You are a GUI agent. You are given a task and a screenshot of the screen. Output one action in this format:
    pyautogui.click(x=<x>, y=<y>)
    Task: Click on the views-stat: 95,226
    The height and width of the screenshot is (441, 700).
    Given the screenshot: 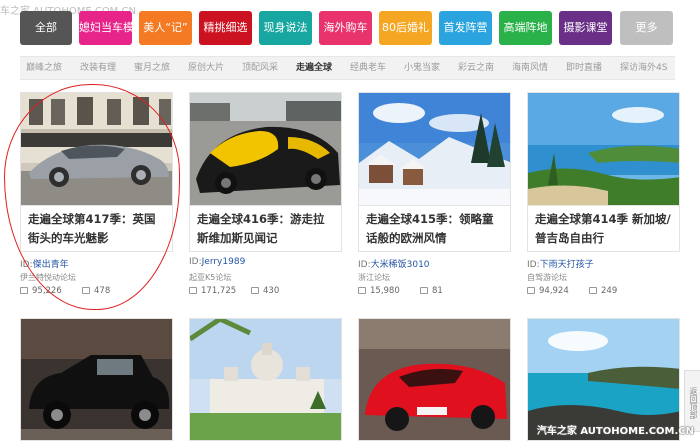 What is the action you would take?
    pyautogui.click(x=41, y=291)
    